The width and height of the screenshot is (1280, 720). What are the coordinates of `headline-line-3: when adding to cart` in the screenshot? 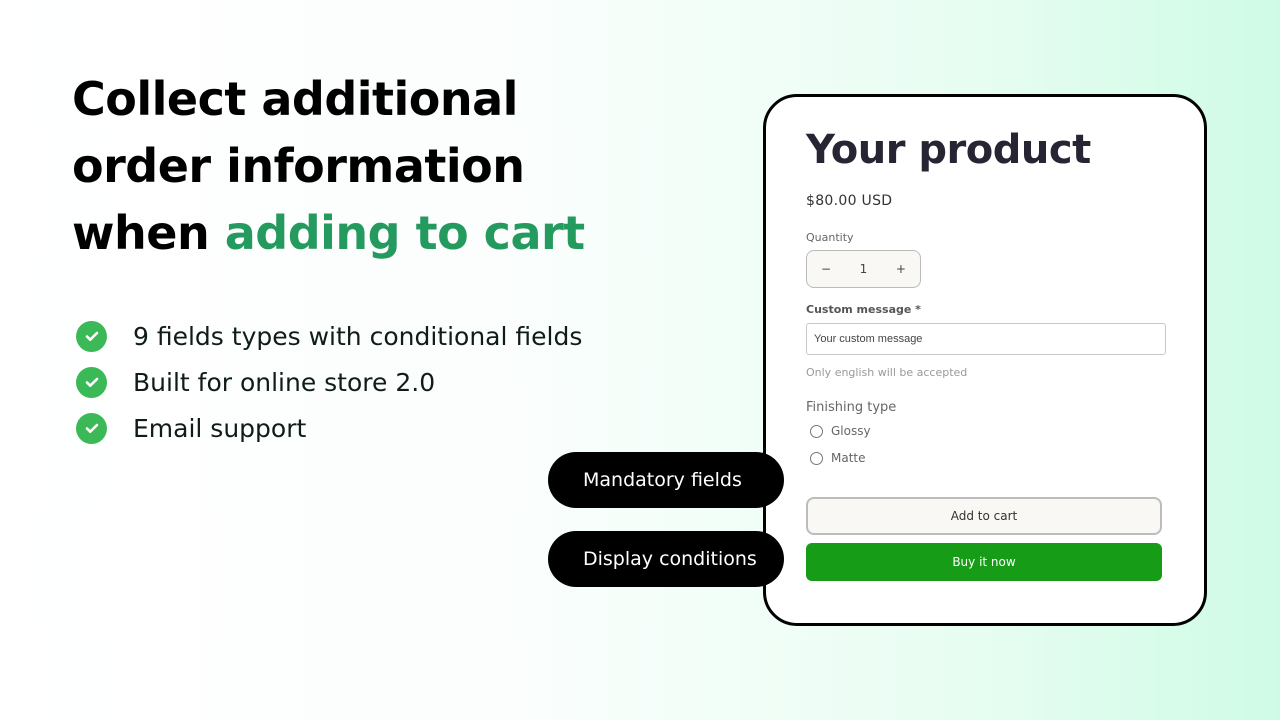 It's located at (328, 233).